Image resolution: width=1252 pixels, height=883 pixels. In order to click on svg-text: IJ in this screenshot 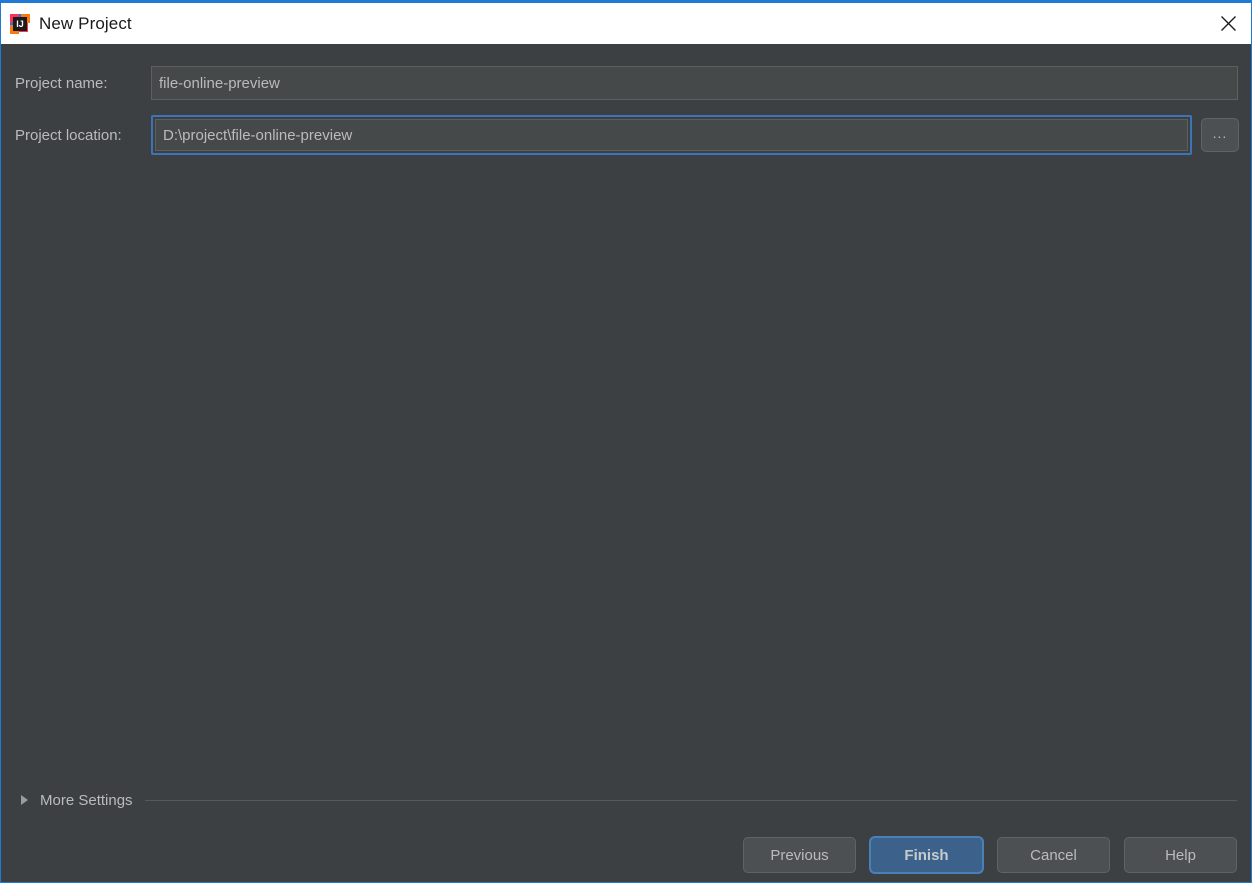, I will do `click(20, 24)`.